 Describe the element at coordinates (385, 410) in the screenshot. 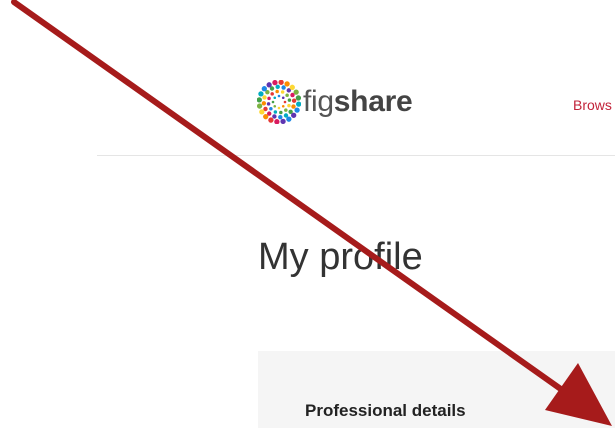

I see `professional-details-heading: Professional details` at that location.